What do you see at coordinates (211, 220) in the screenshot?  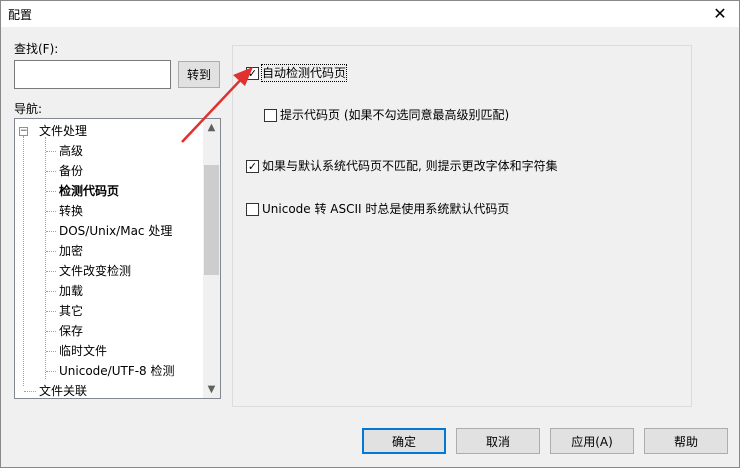 I see `scroll-thumb` at bounding box center [211, 220].